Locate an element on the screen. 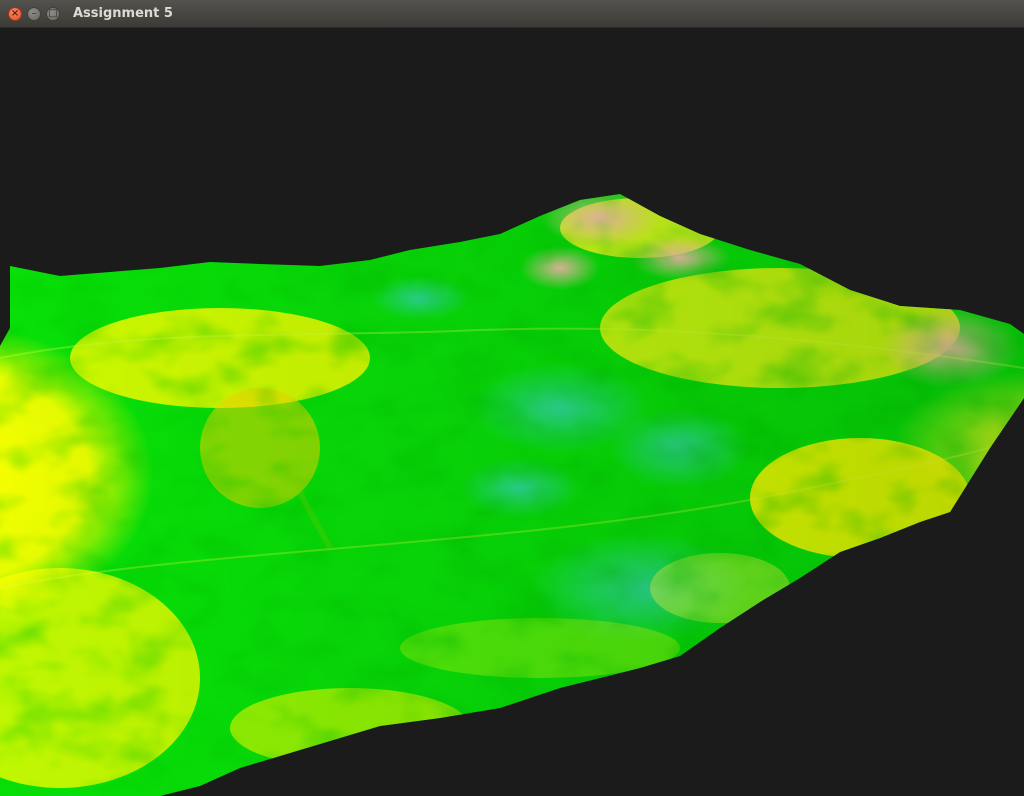 This screenshot has width=1024, height=796. window-title: Assignment 5 is located at coordinates (123, 13).